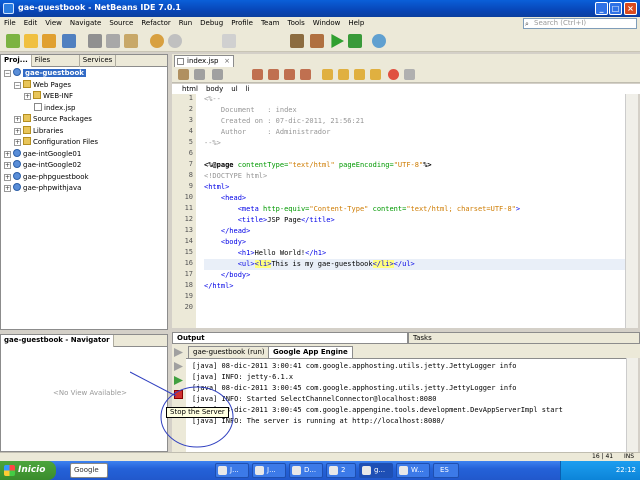  I want to click on new-file-icon, so click(31, 41).